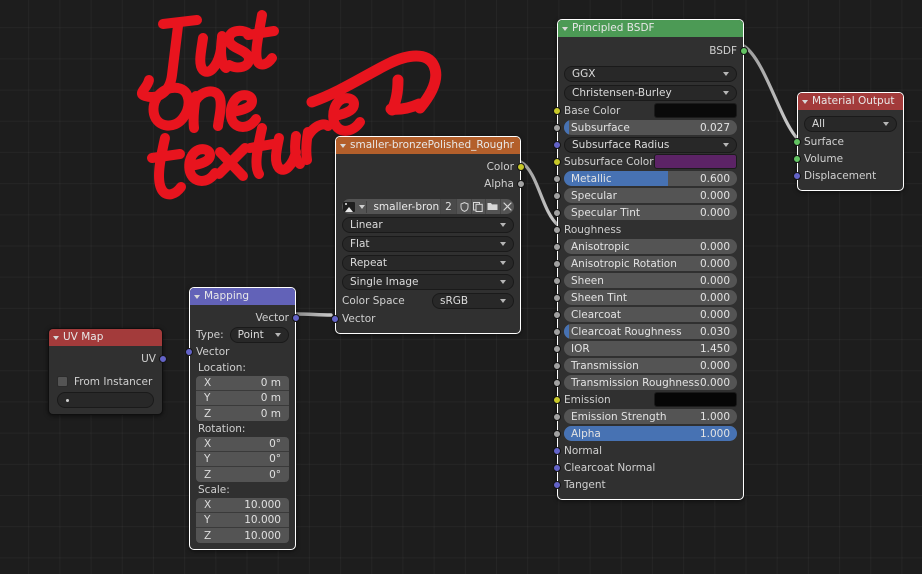 The image size is (922, 574). What do you see at coordinates (650, 263) in the screenshot?
I see `slider-anisotropic-rotation: Anisotropic Rotation 0.000` at bounding box center [650, 263].